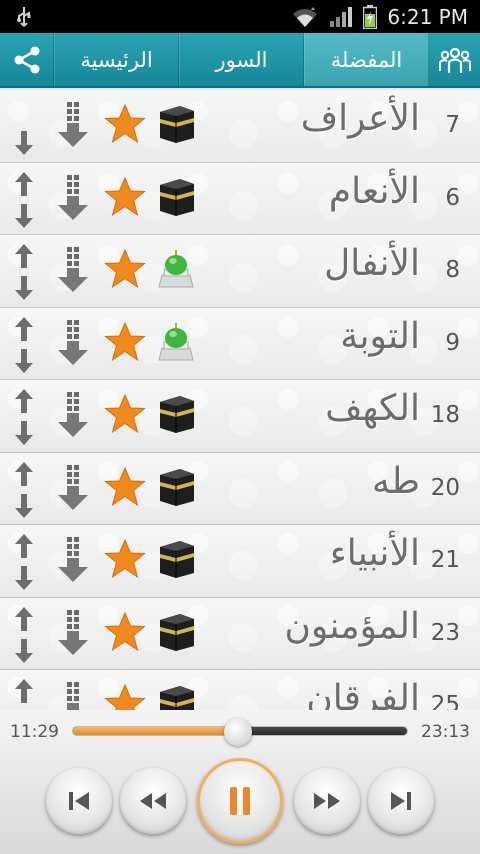  I want to click on people-button, so click(454, 59).